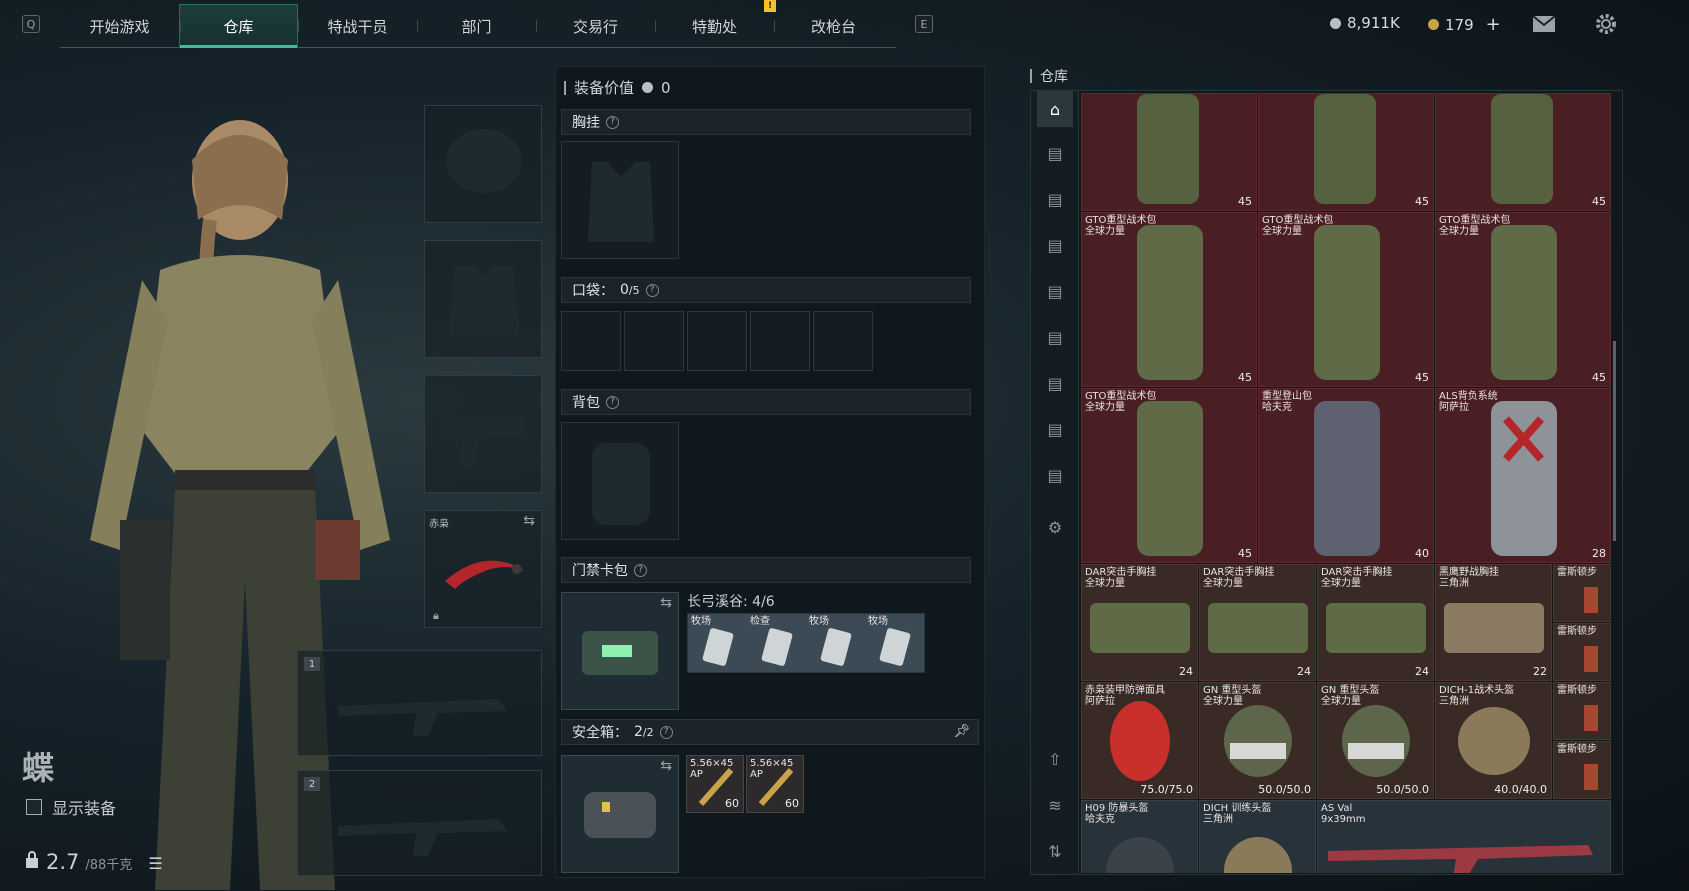 The width and height of the screenshot is (1689, 891). I want to click on backpack-slot, so click(620, 481).